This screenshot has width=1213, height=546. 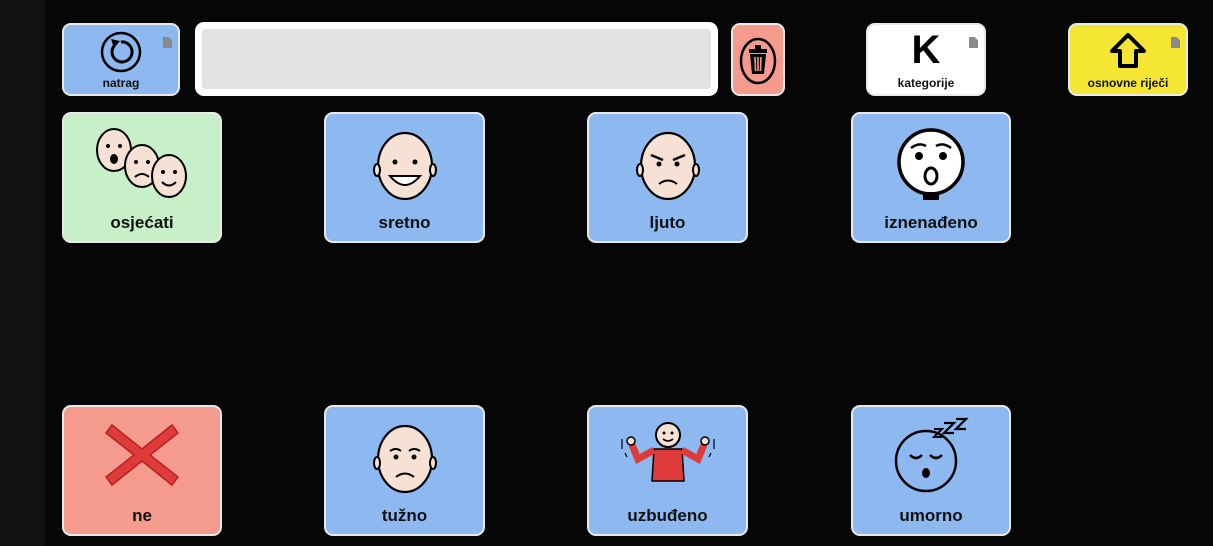 I want to click on excited-person-icon, so click(x=667, y=457).